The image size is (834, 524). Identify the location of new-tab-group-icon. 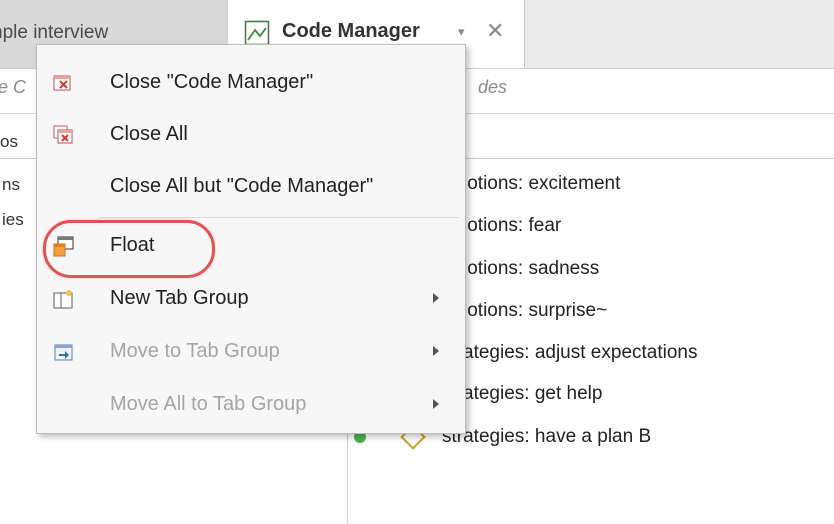
(63, 299).